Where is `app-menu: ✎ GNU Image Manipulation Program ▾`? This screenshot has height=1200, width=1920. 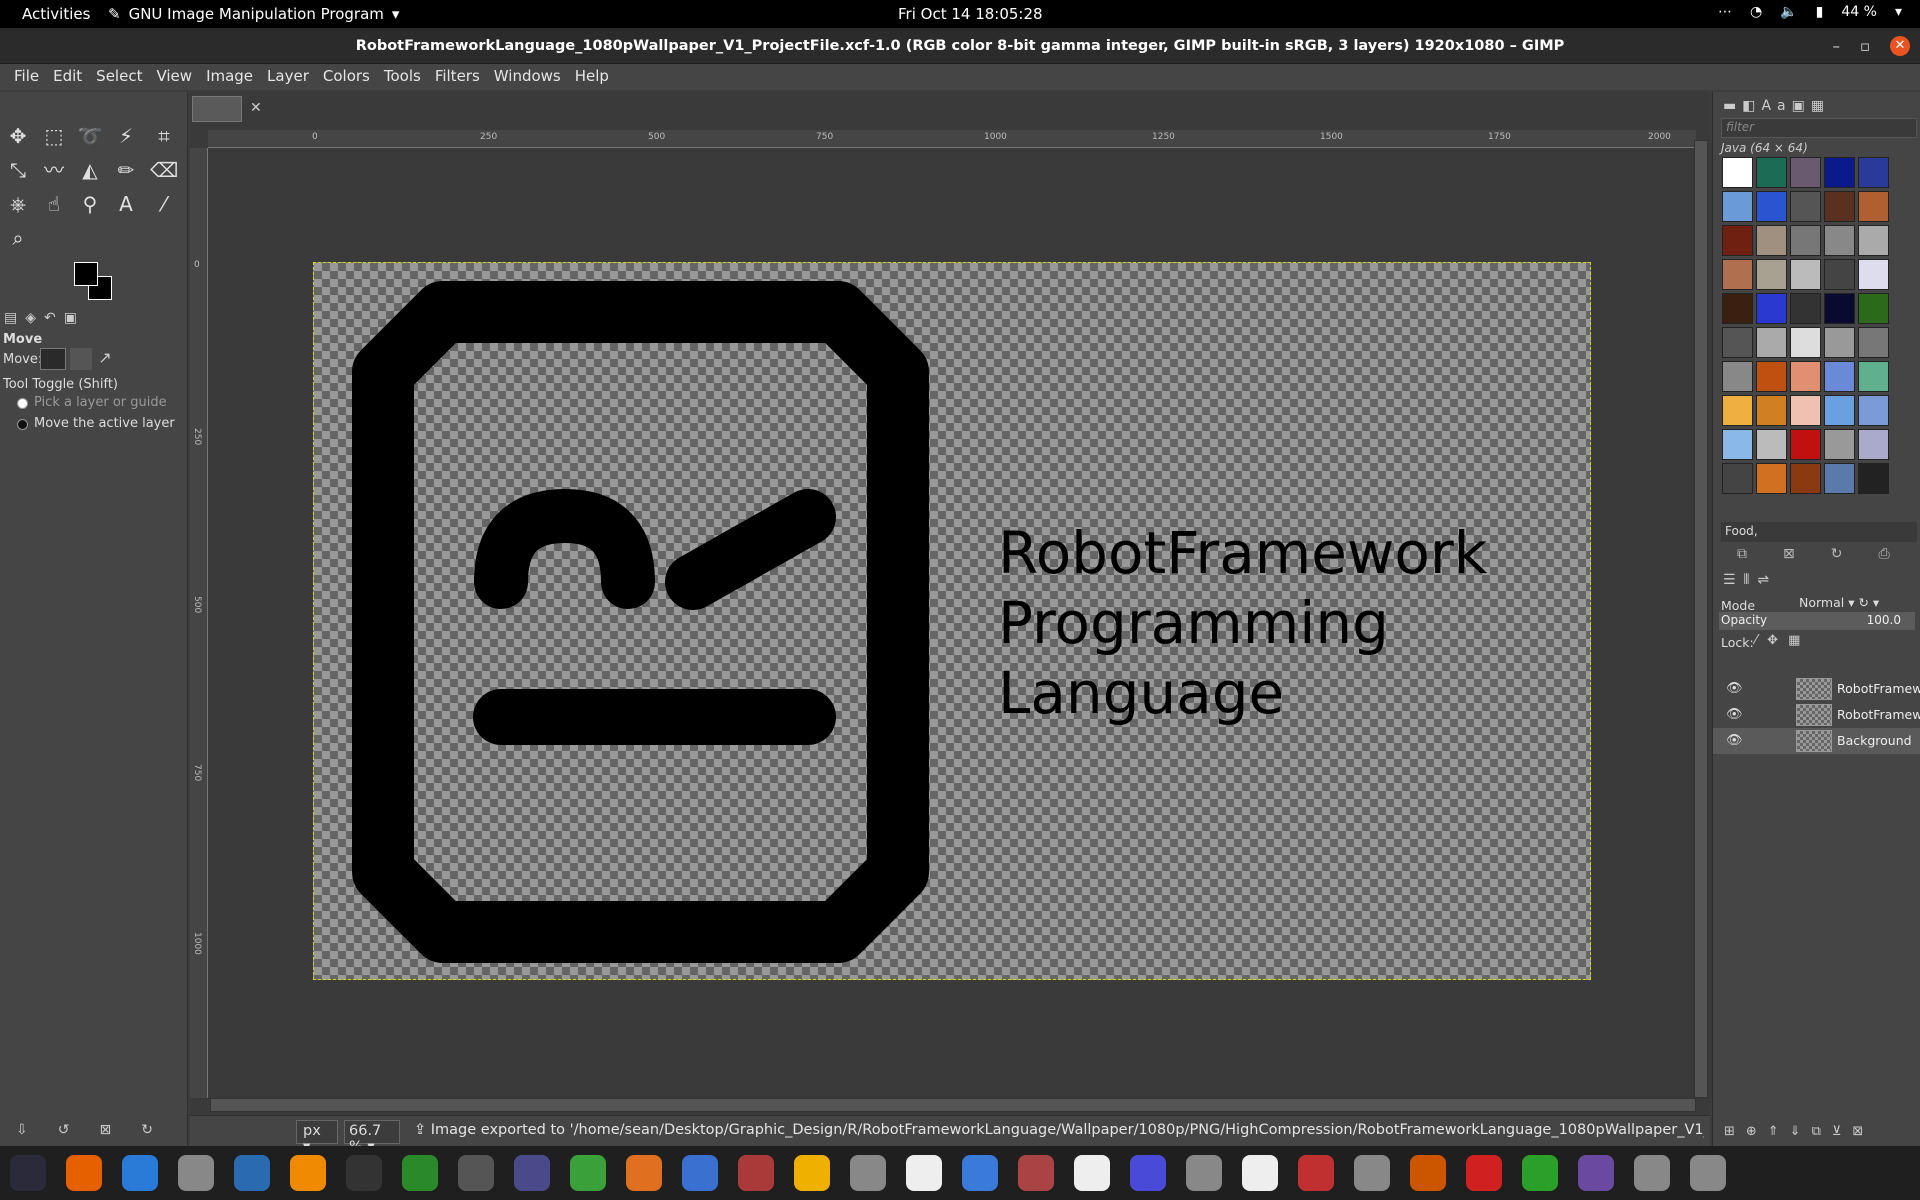 app-menu: ✎ GNU Image Manipulation Program ▾ is located at coordinates (253, 14).